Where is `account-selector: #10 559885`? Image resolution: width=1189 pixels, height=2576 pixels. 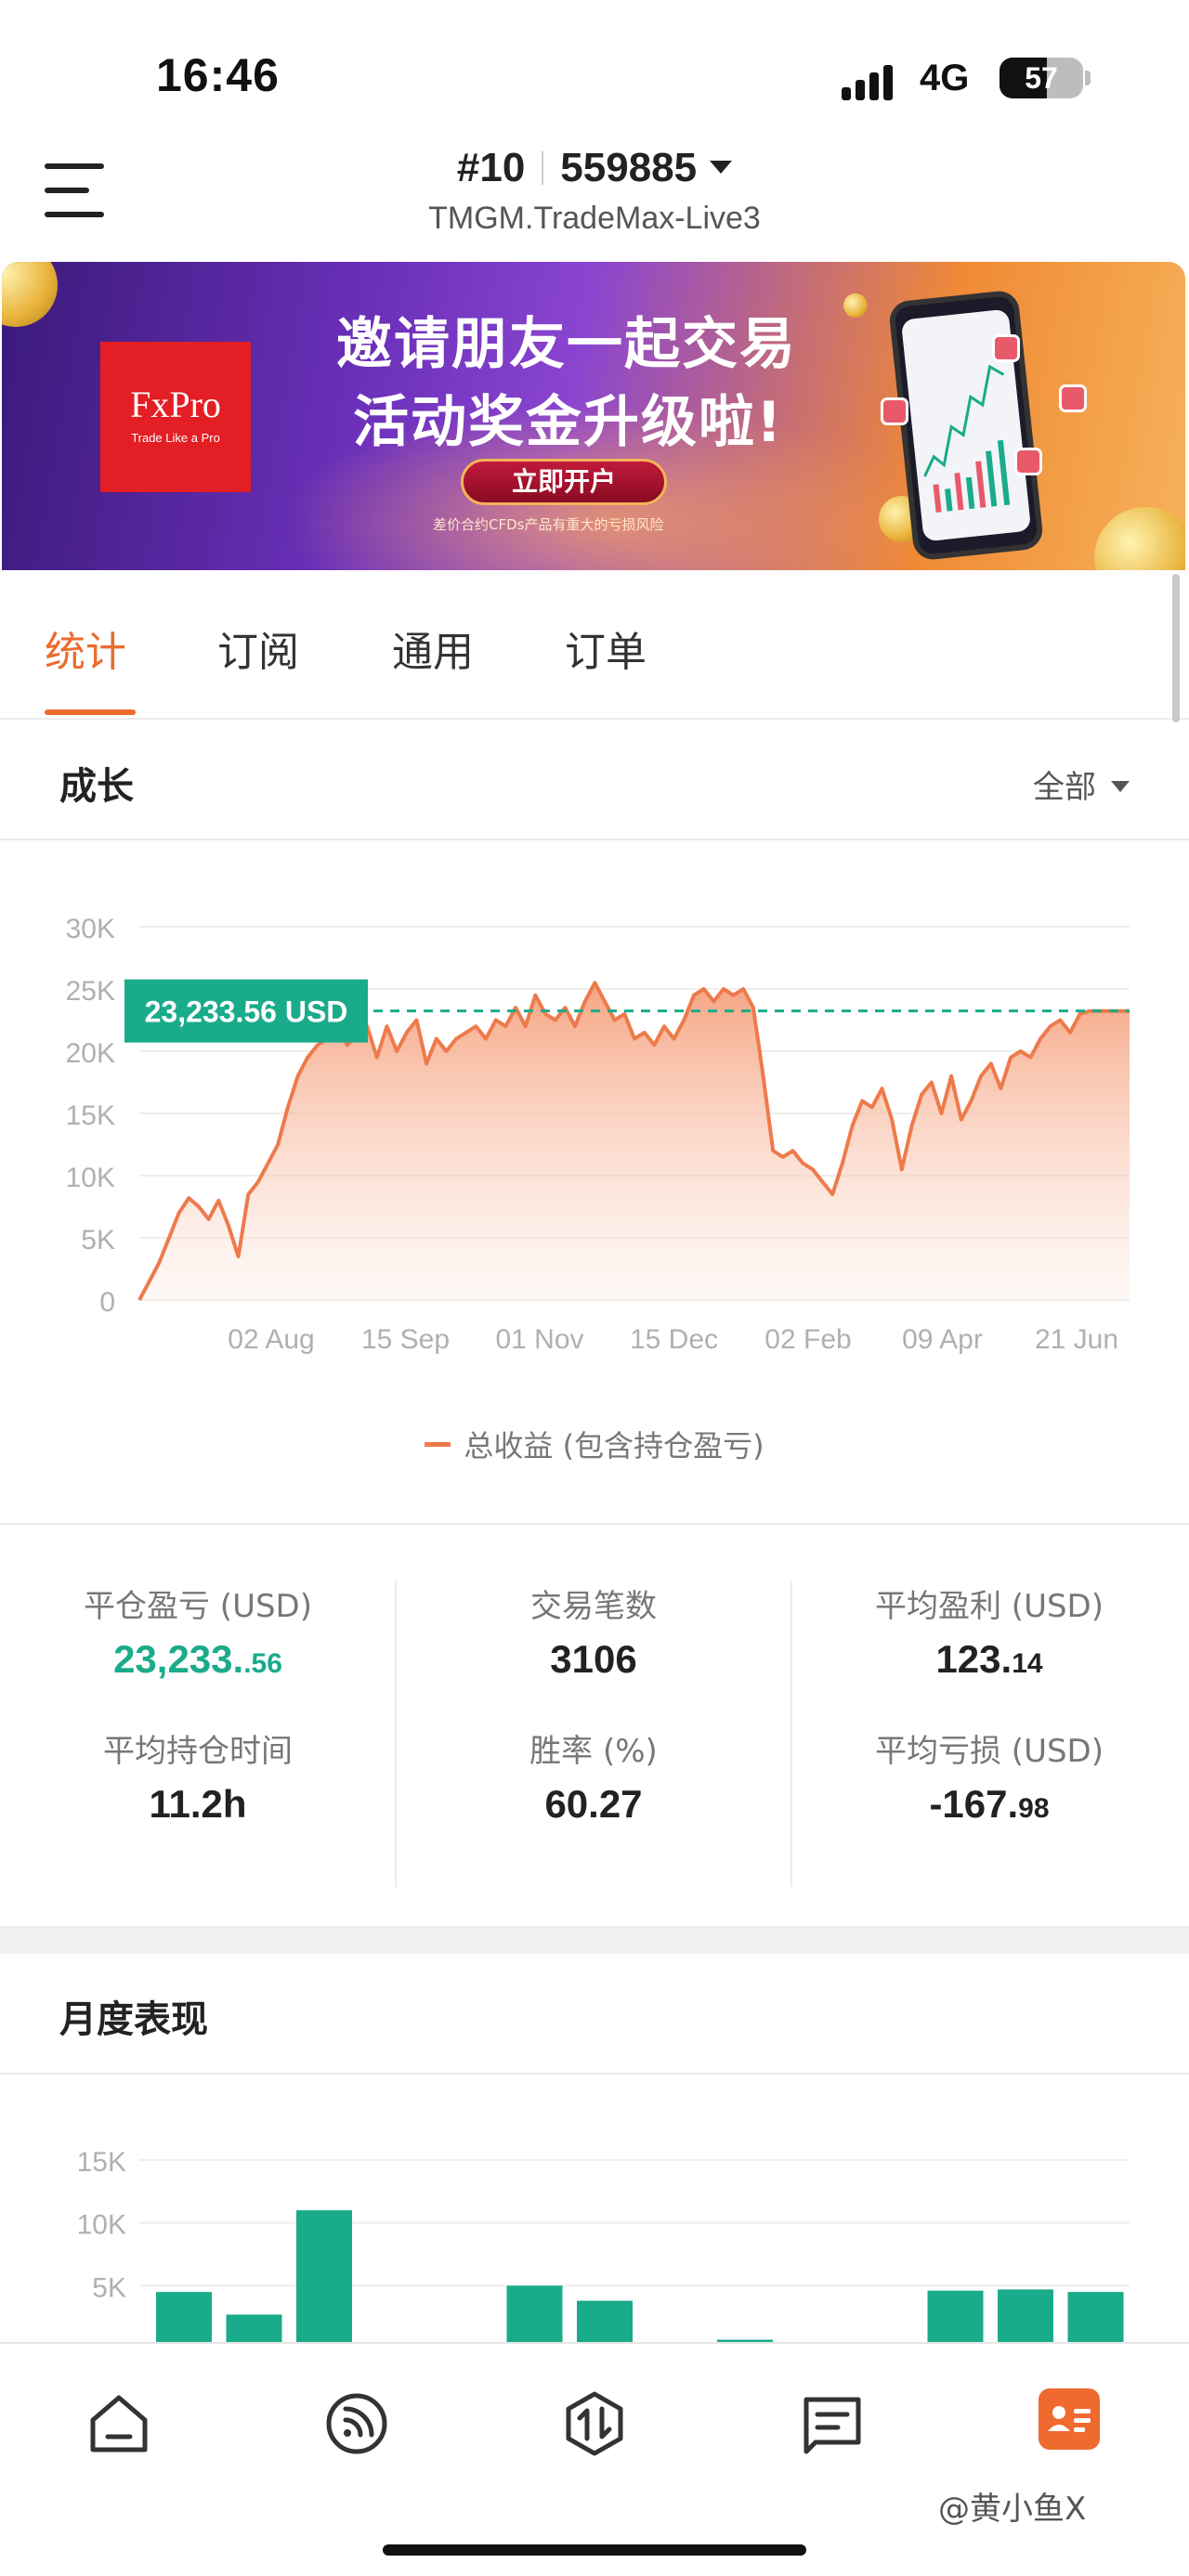
account-selector: #10 559885 is located at coordinates (594, 168).